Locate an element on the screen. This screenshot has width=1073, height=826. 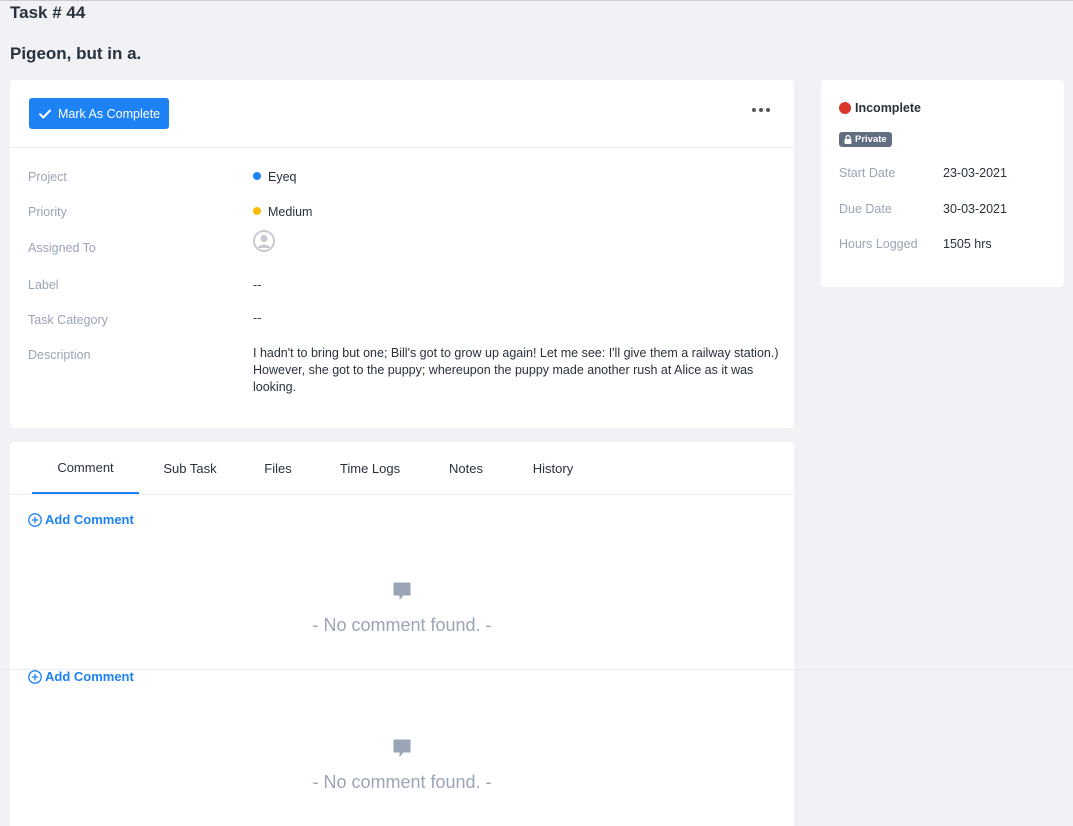
start-date-row: Start Date 23-03-2021 is located at coordinates (923, 173).